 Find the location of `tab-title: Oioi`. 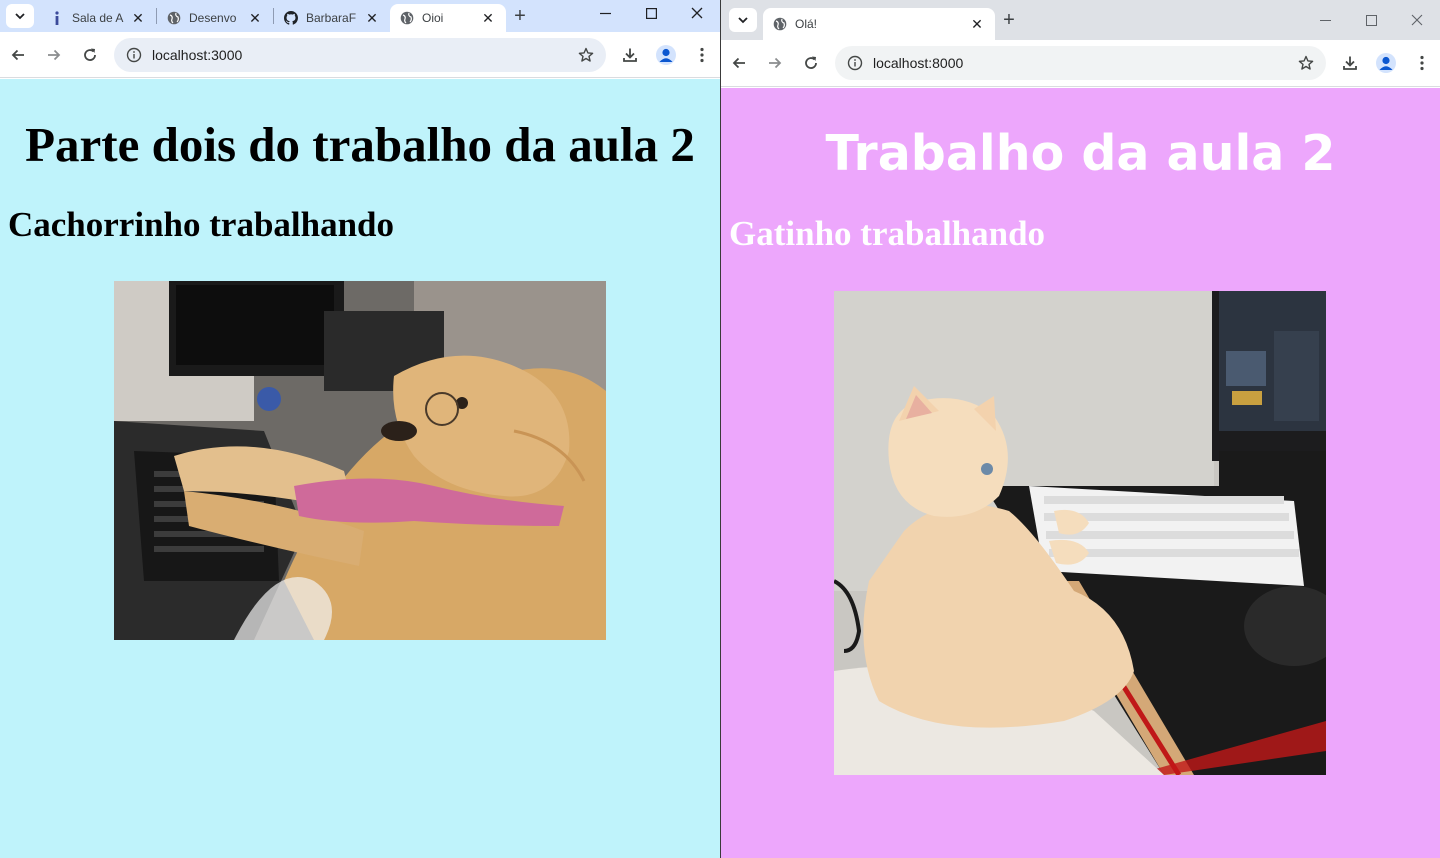

tab-title: Oioi is located at coordinates (433, 18).